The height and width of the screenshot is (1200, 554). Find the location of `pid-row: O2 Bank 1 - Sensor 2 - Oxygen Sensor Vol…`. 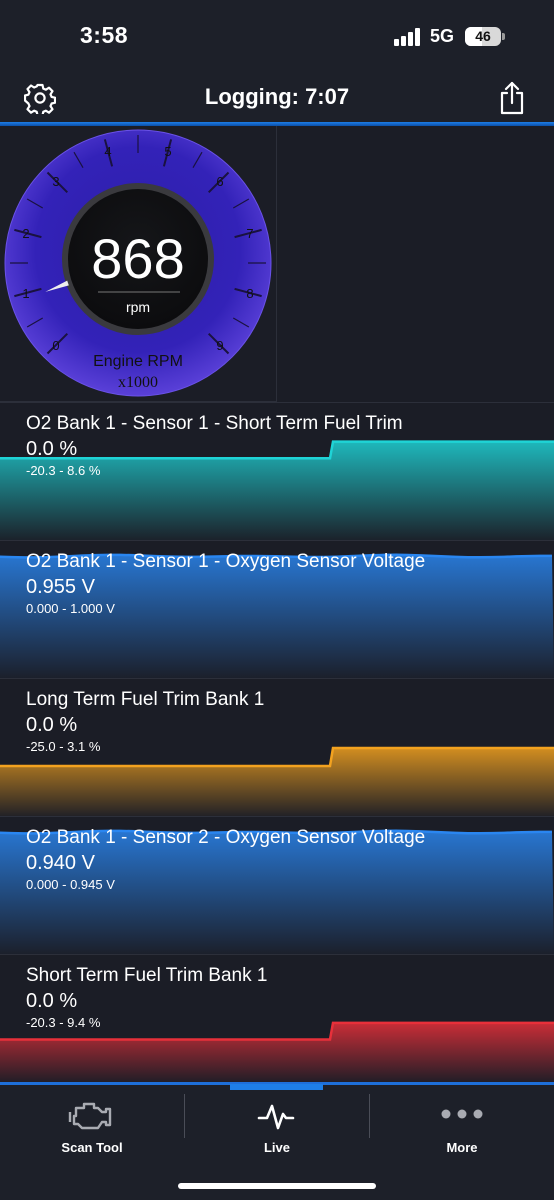

pid-row: O2 Bank 1 - Sensor 2 - Oxygen Sensor Vol… is located at coordinates (277, 885).